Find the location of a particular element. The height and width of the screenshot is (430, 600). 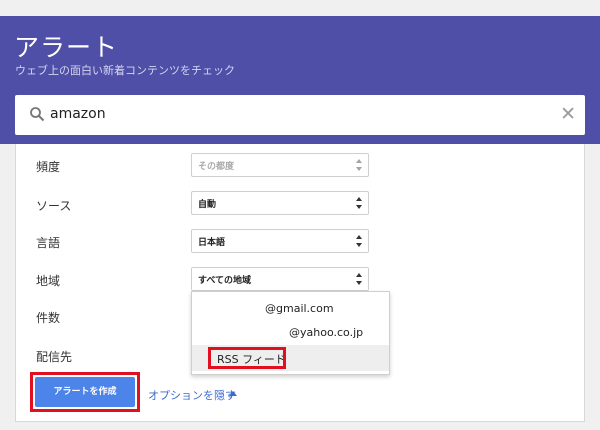

create-alert-button: アラートを作成 is located at coordinates (85, 392).